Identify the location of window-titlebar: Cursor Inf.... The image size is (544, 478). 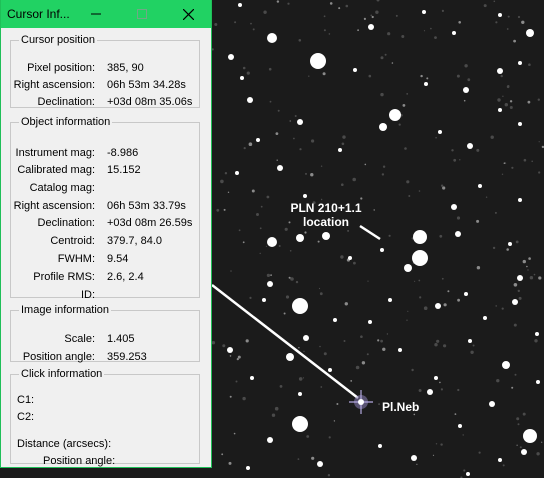
(106, 14).